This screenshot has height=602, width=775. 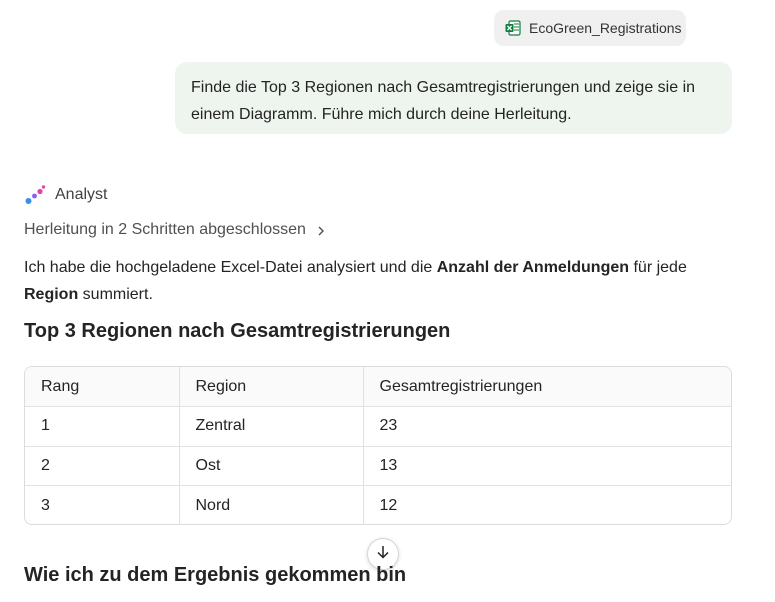 What do you see at coordinates (51, 294) in the screenshot?
I see `summary-bold-dimension: Region` at bounding box center [51, 294].